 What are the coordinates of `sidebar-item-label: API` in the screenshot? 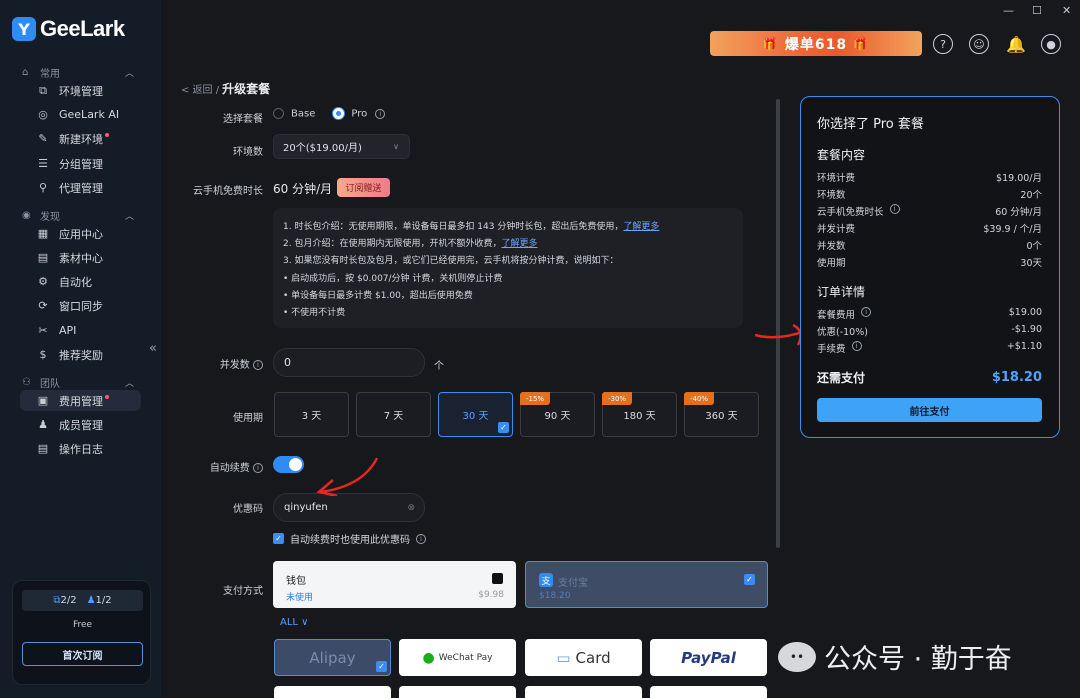 It's located at (68, 330).